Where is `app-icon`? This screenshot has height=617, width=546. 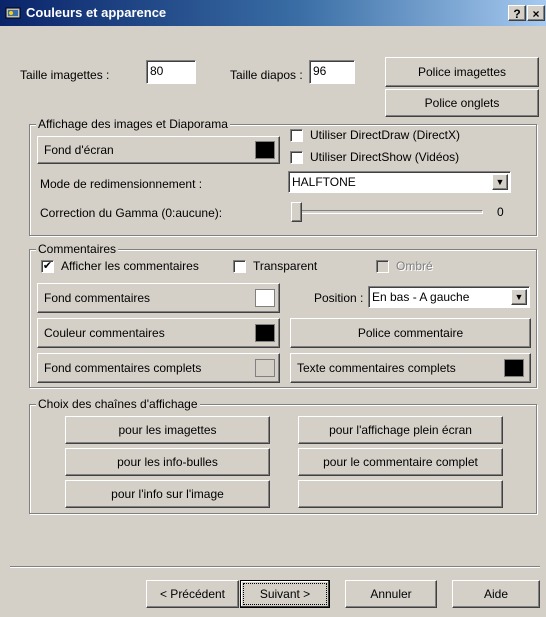
app-icon is located at coordinates (13, 13).